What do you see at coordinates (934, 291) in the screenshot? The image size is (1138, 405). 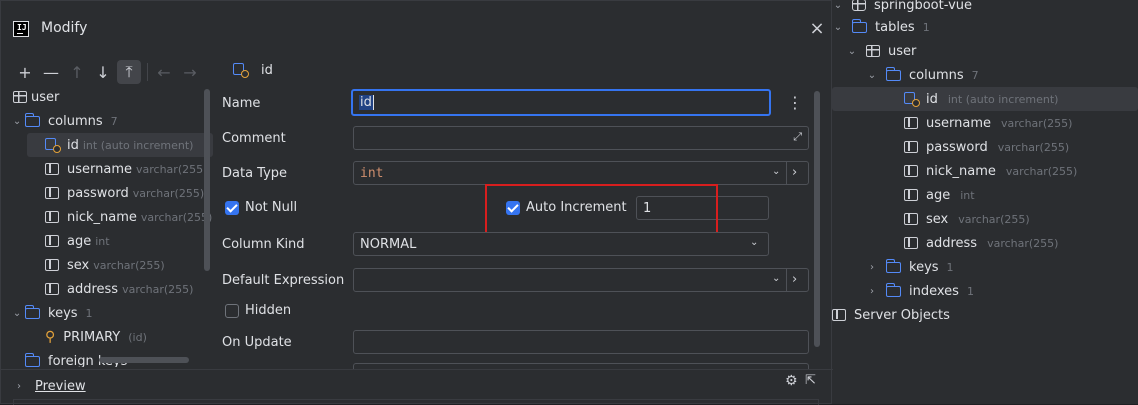 I see `db-tree-indexes-label: indexes` at bounding box center [934, 291].